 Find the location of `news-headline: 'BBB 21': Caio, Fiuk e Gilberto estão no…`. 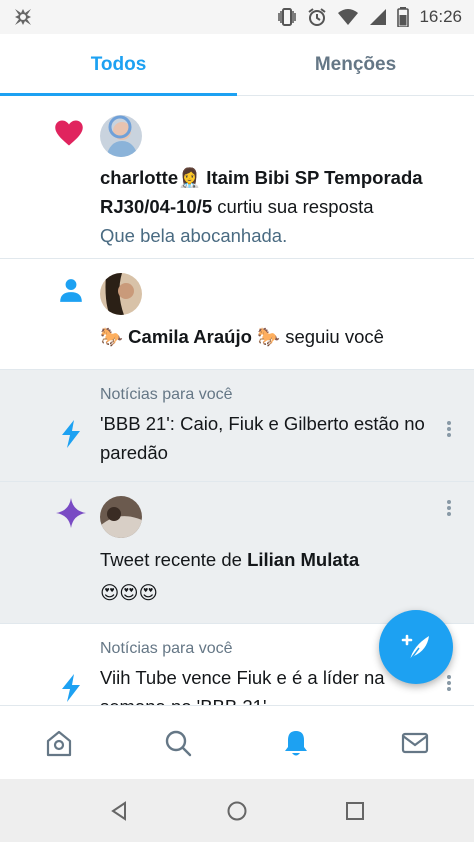

news-headline: 'BBB 21': Caio, Fiuk e Gilberto estão no… is located at coordinates (267, 438).